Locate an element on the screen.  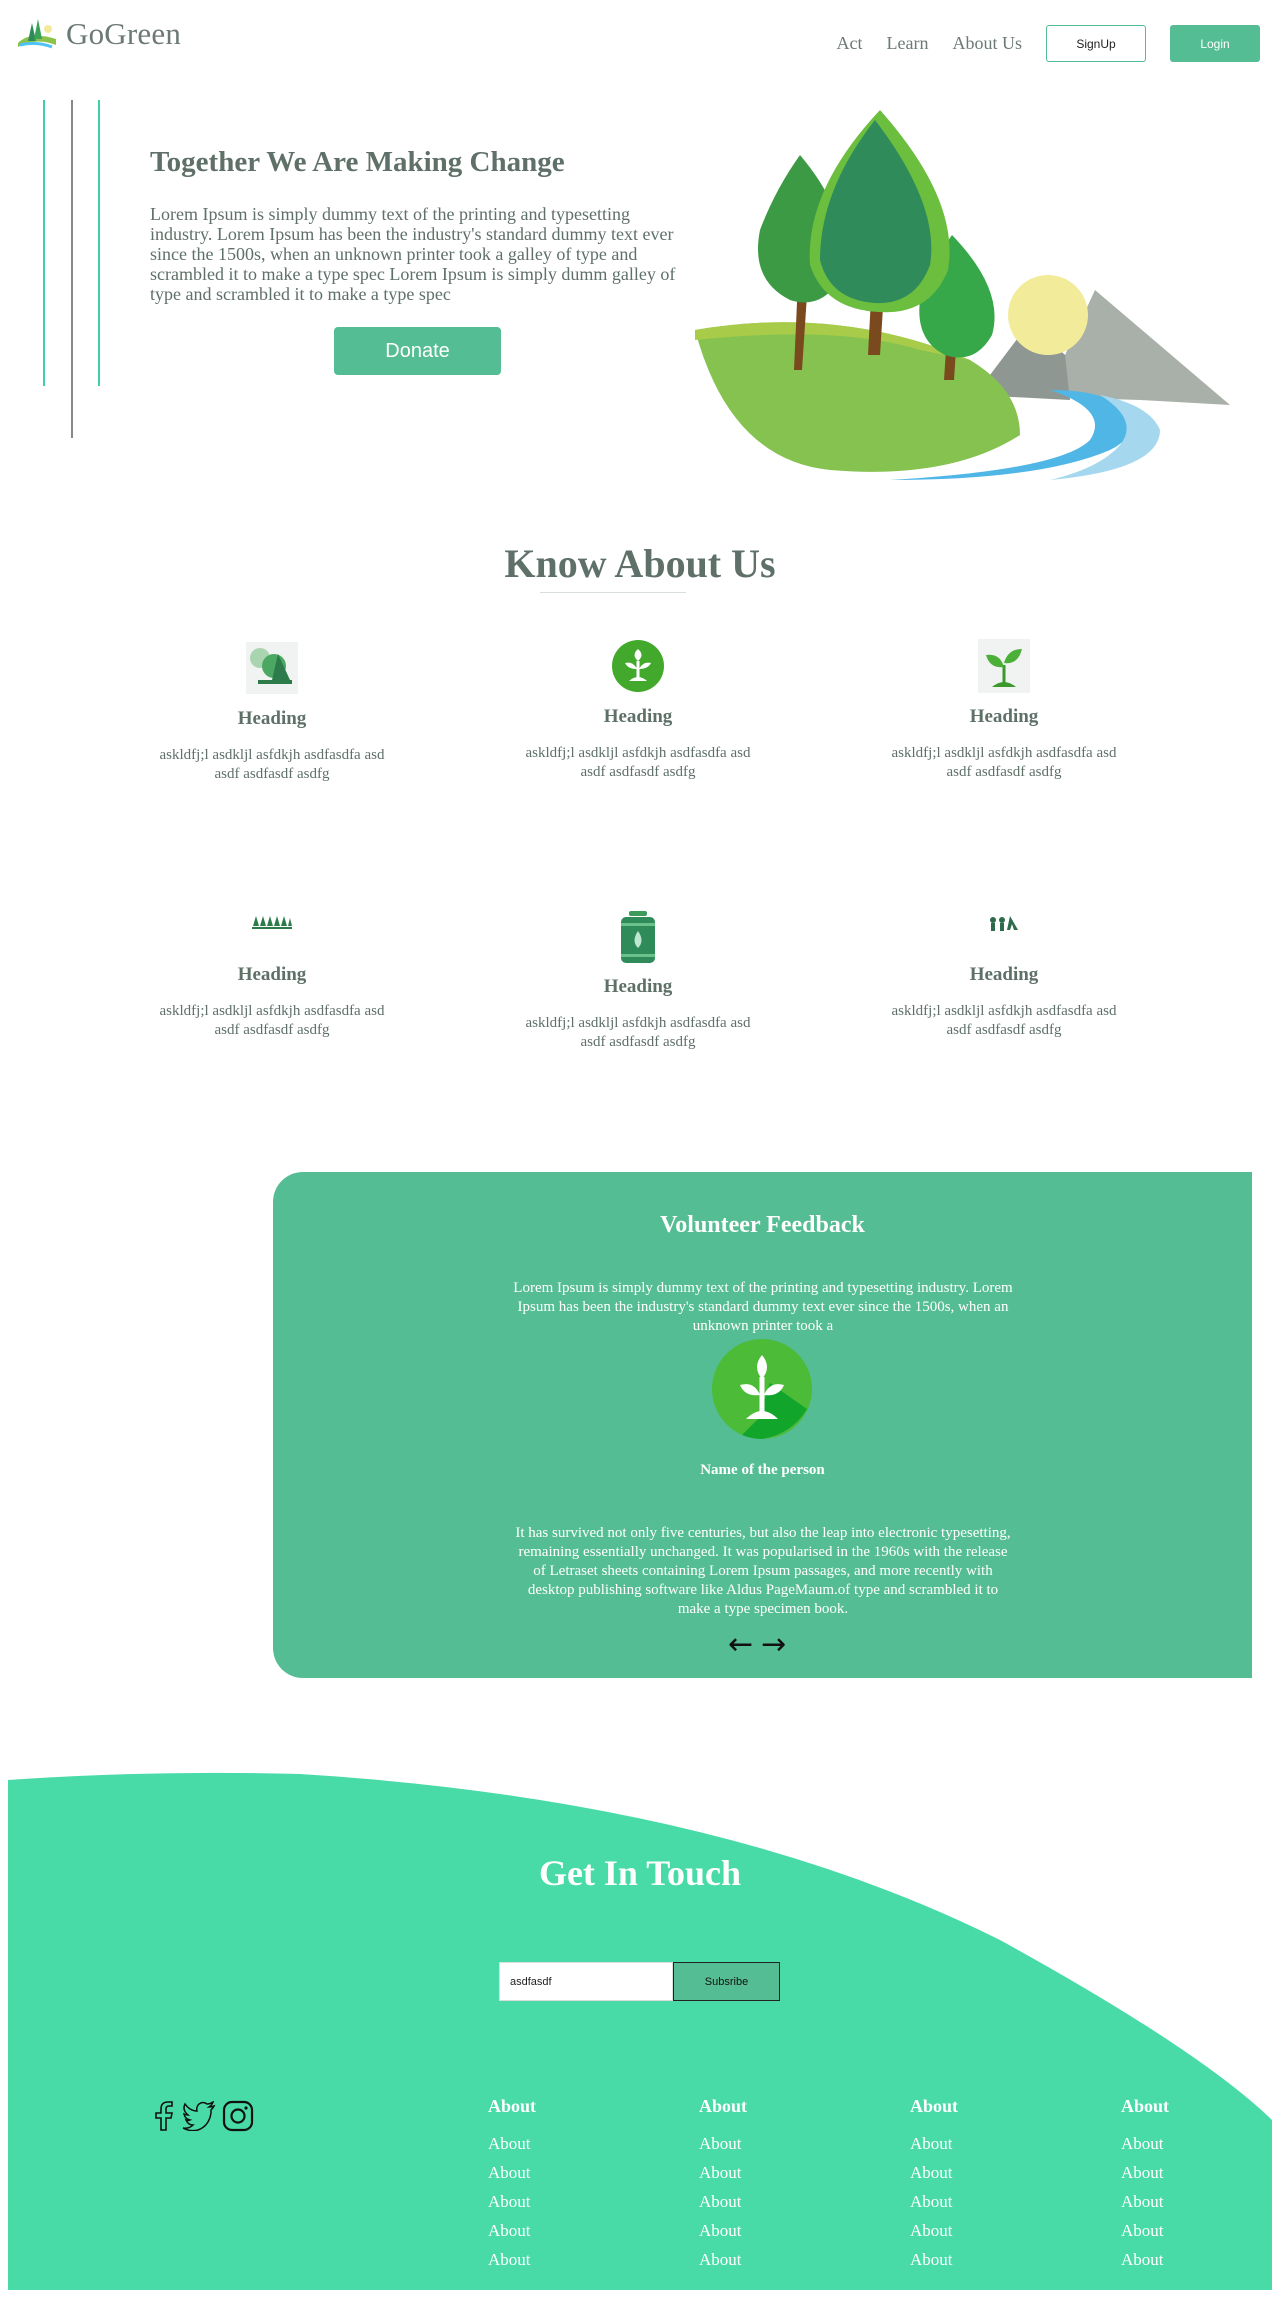
top-nav: Act Learn About Us SignUp Login is located at coordinates (1048, 43).